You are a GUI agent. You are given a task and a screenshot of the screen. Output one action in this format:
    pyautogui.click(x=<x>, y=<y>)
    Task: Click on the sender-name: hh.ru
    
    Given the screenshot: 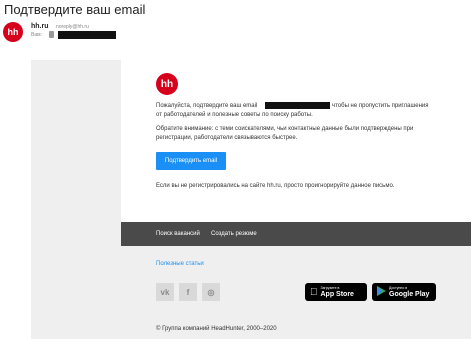 What is the action you would take?
    pyautogui.click(x=40, y=26)
    